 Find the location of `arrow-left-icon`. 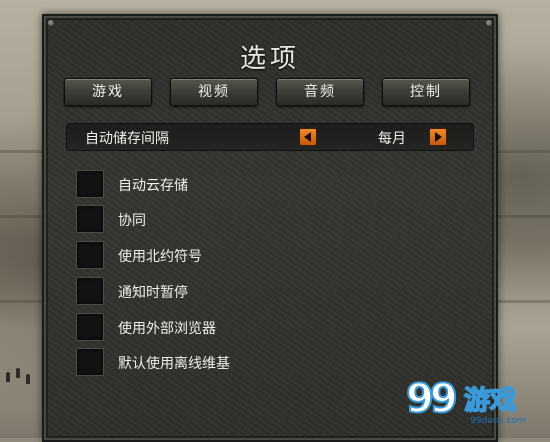

arrow-left-icon is located at coordinates (308, 137).